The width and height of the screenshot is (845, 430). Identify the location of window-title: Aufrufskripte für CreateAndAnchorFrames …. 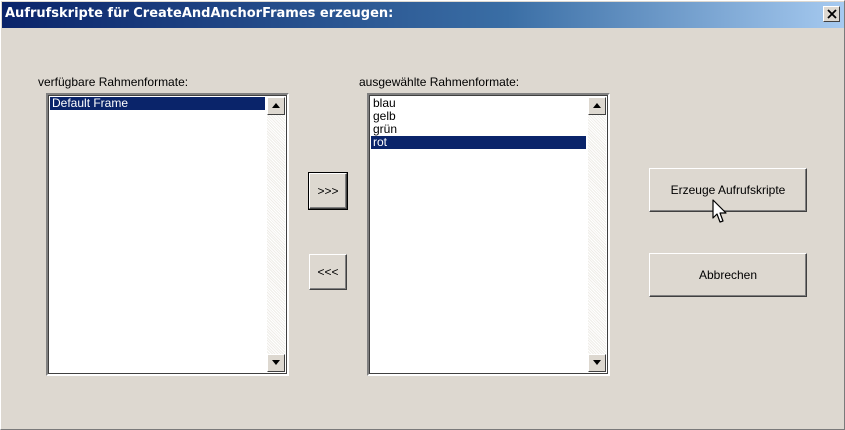
(199, 13).